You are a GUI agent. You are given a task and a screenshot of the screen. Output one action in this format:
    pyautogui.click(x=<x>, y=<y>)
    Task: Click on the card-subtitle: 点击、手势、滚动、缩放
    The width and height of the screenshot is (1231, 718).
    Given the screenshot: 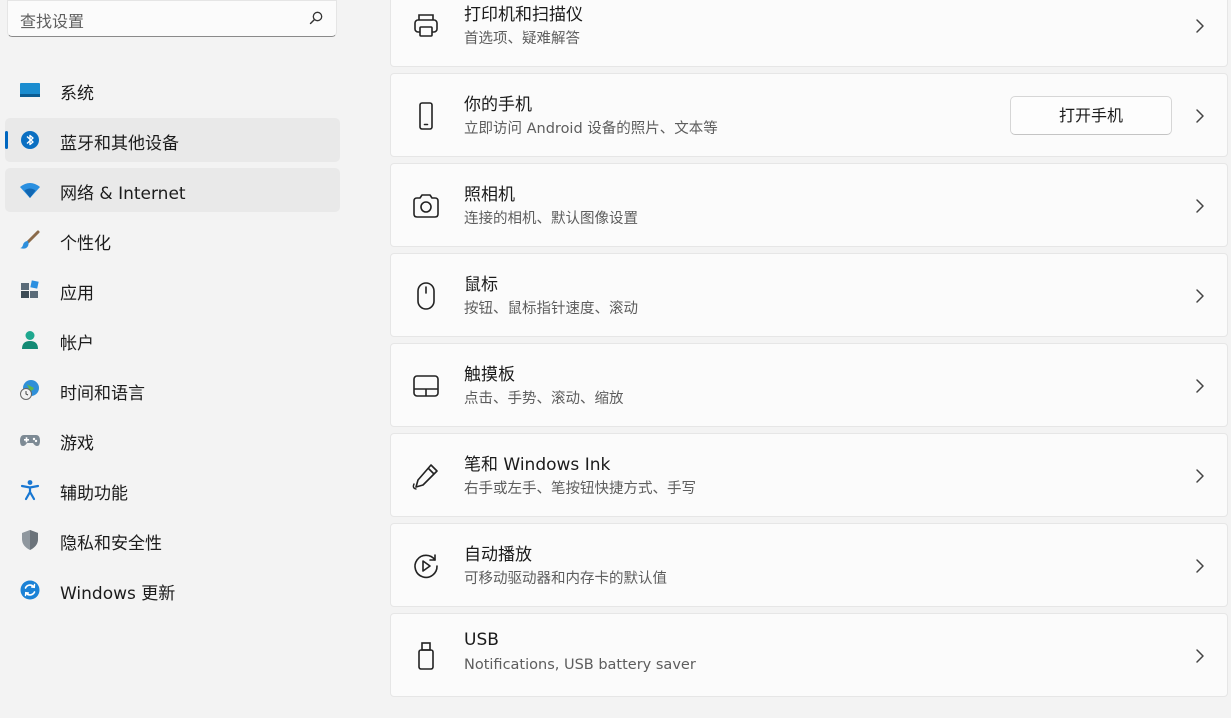 What is the action you would take?
    pyautogui.click(x=544, y=399)
    